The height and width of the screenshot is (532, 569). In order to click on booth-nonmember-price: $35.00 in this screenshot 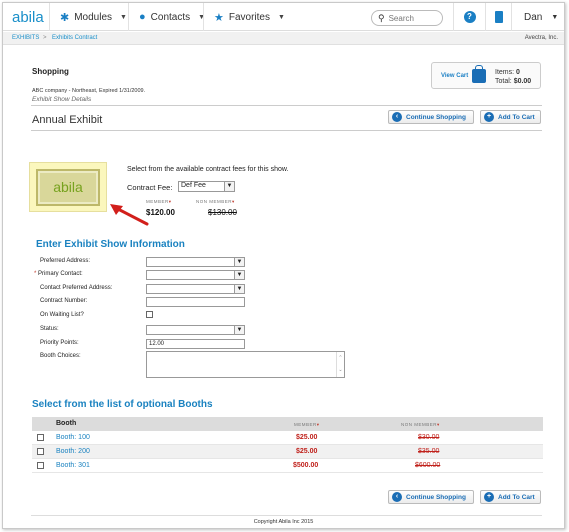, I will do `click(429, 451)`.